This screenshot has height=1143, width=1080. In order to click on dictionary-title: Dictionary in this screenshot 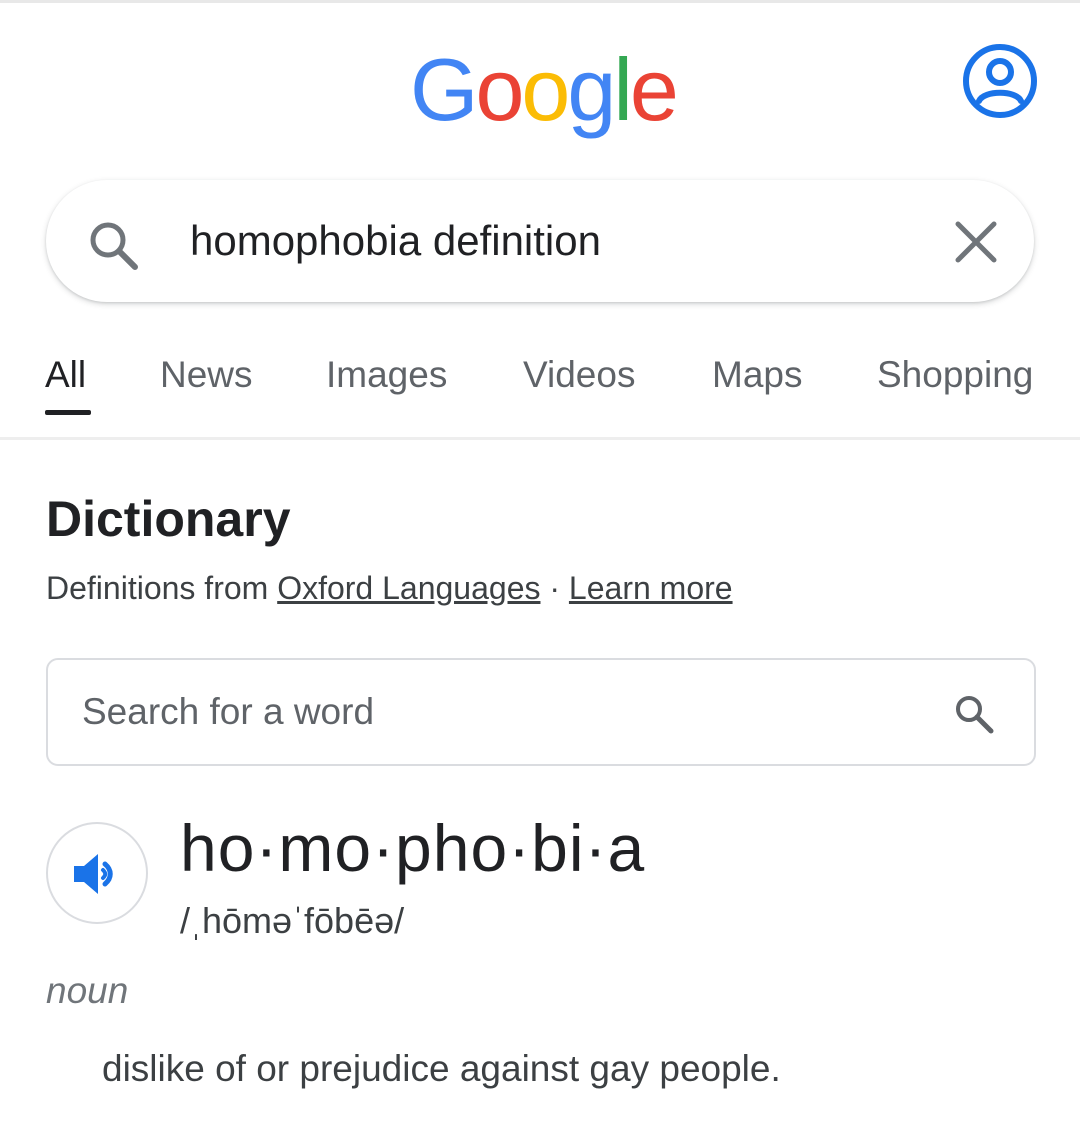, I will do `click(168, 519)`.